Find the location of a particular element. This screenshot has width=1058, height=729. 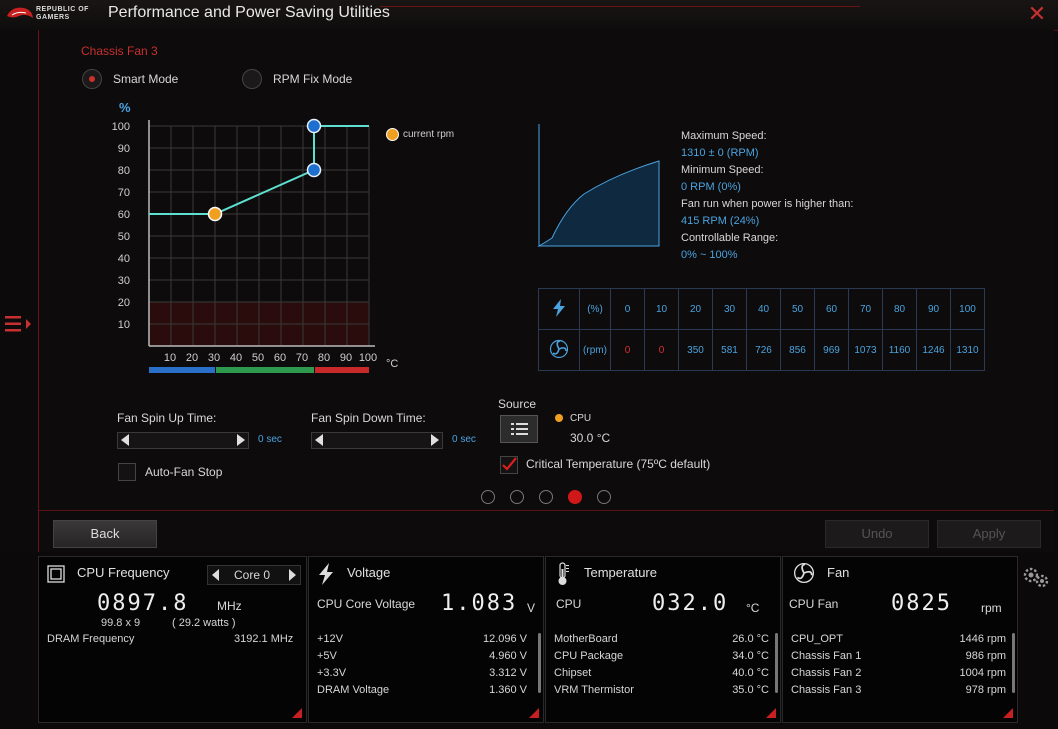

status-row: CPU Package 34.0 °C is located at coordinates (661, 656).